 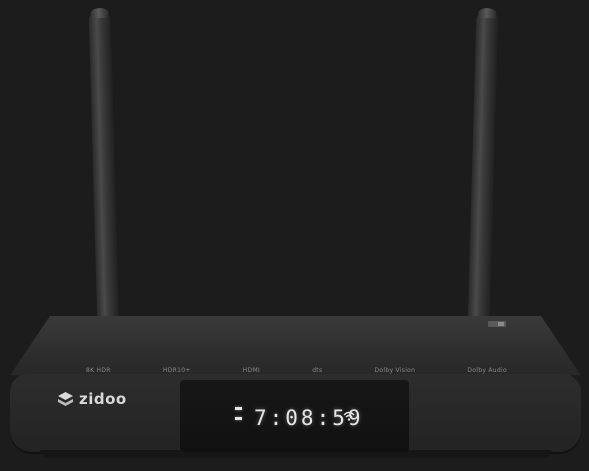 I want to click on left-antenna, so click(x=104, y=167).